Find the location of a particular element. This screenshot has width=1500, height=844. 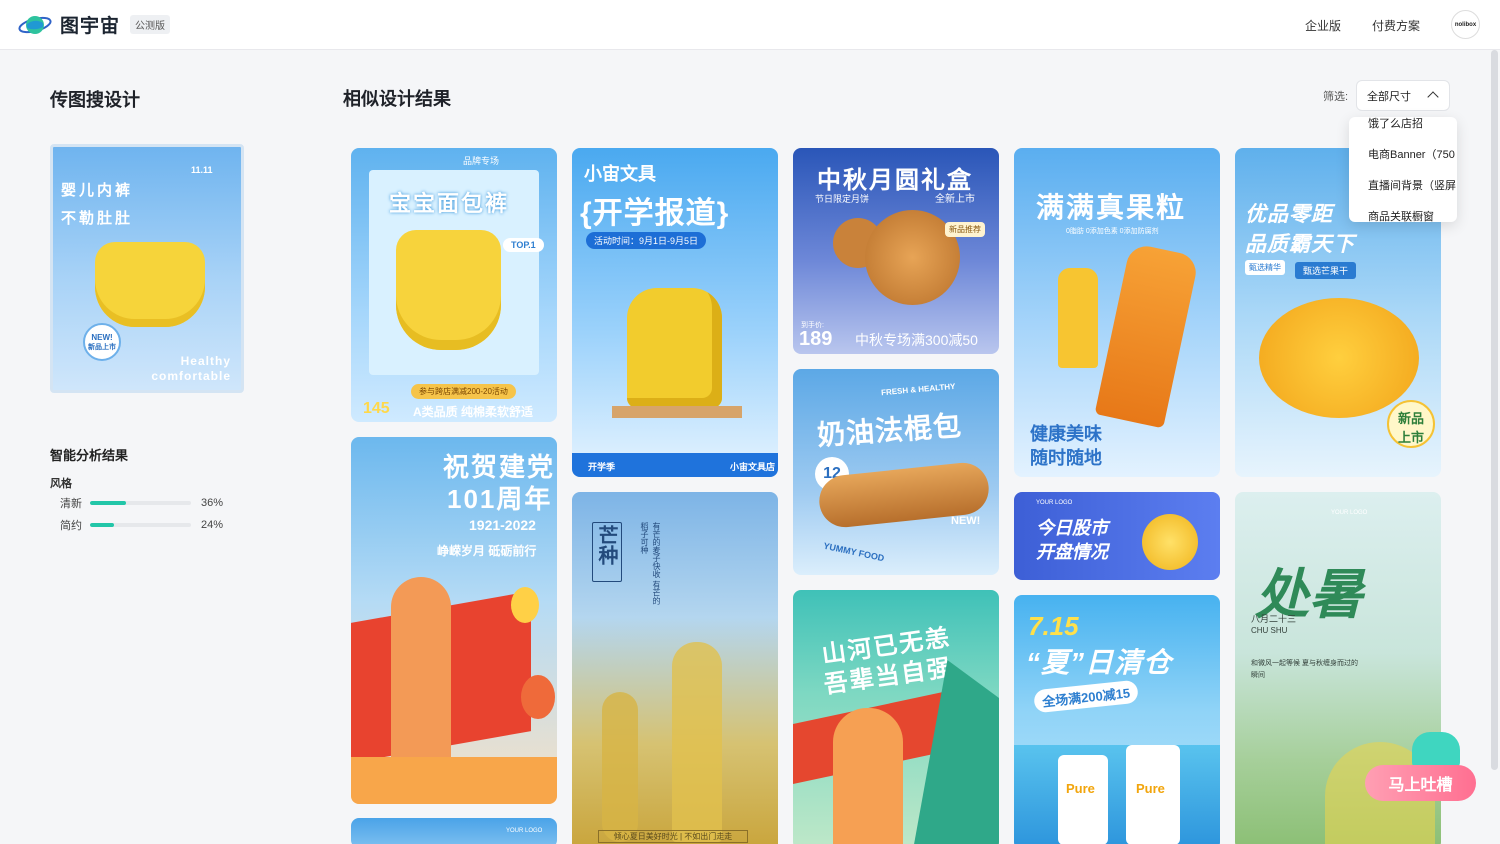

card-date: 7.15 is located at coordinates (1053, 626).